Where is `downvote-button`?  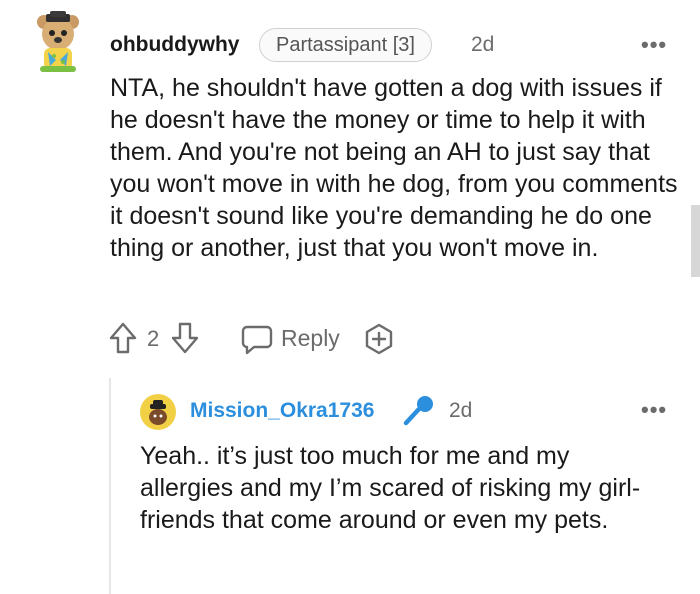 downvote-button is located at coordinates (185, 338).